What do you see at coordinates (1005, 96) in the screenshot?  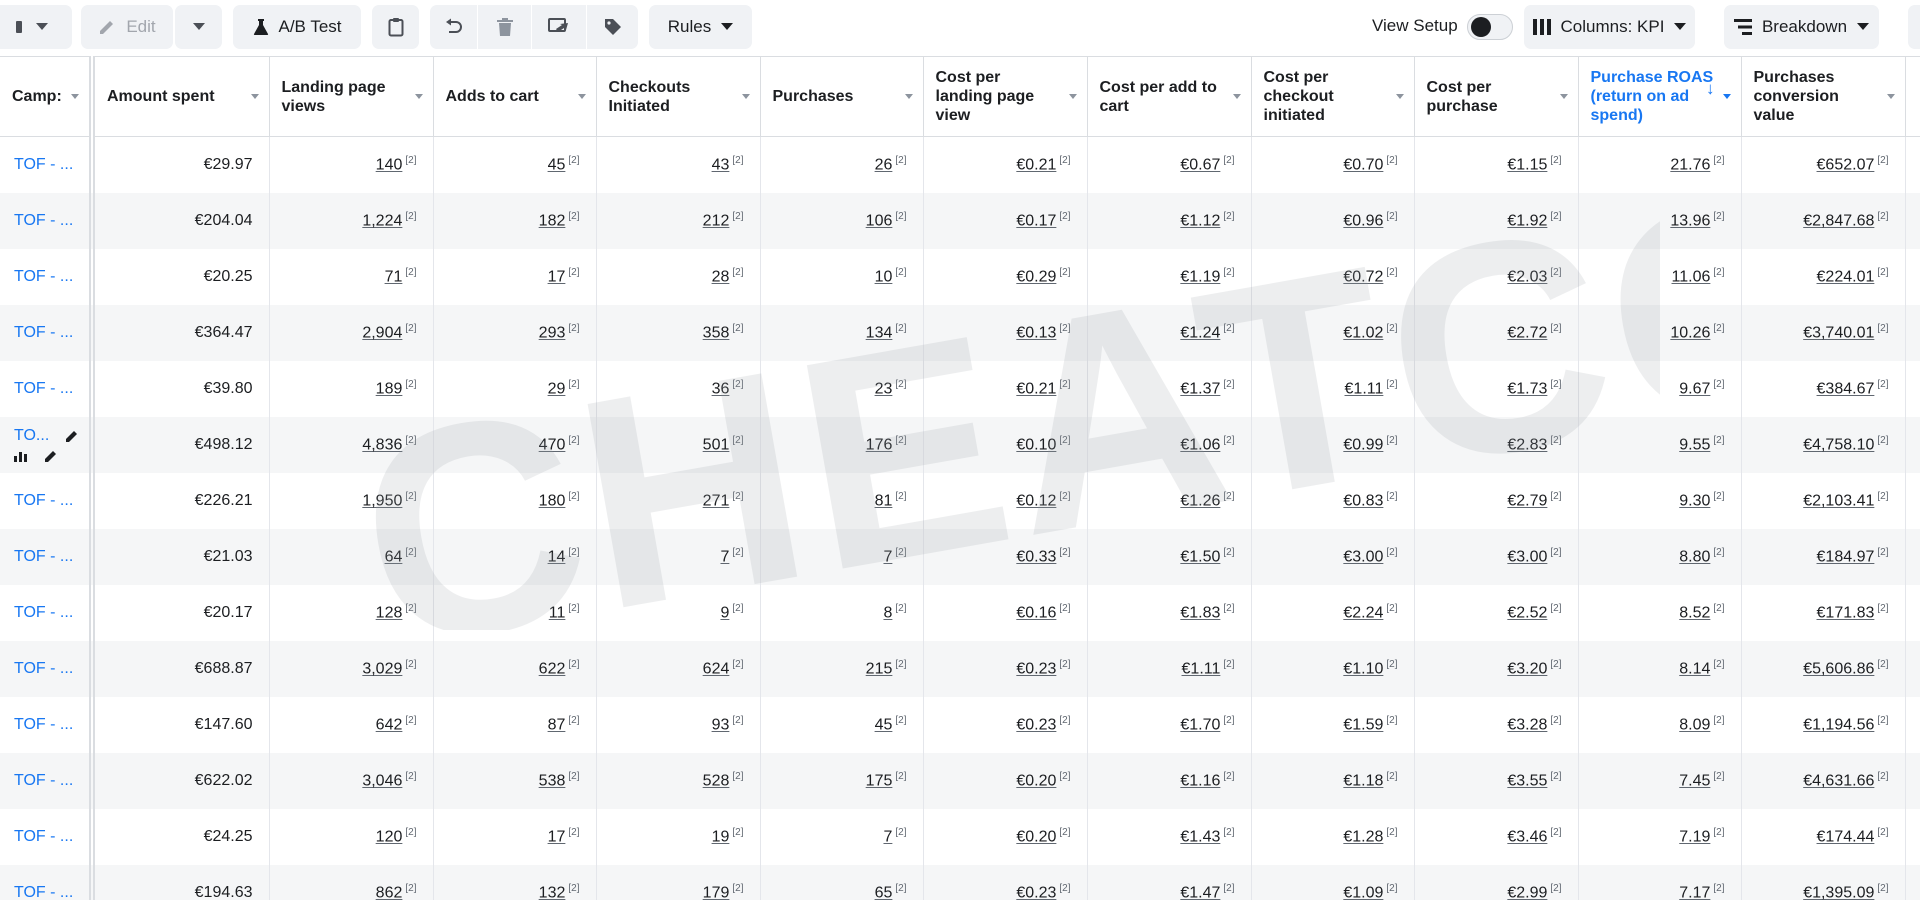 I see `column-header-6: Cost per landing page view` at bounding box center [1005, 96].